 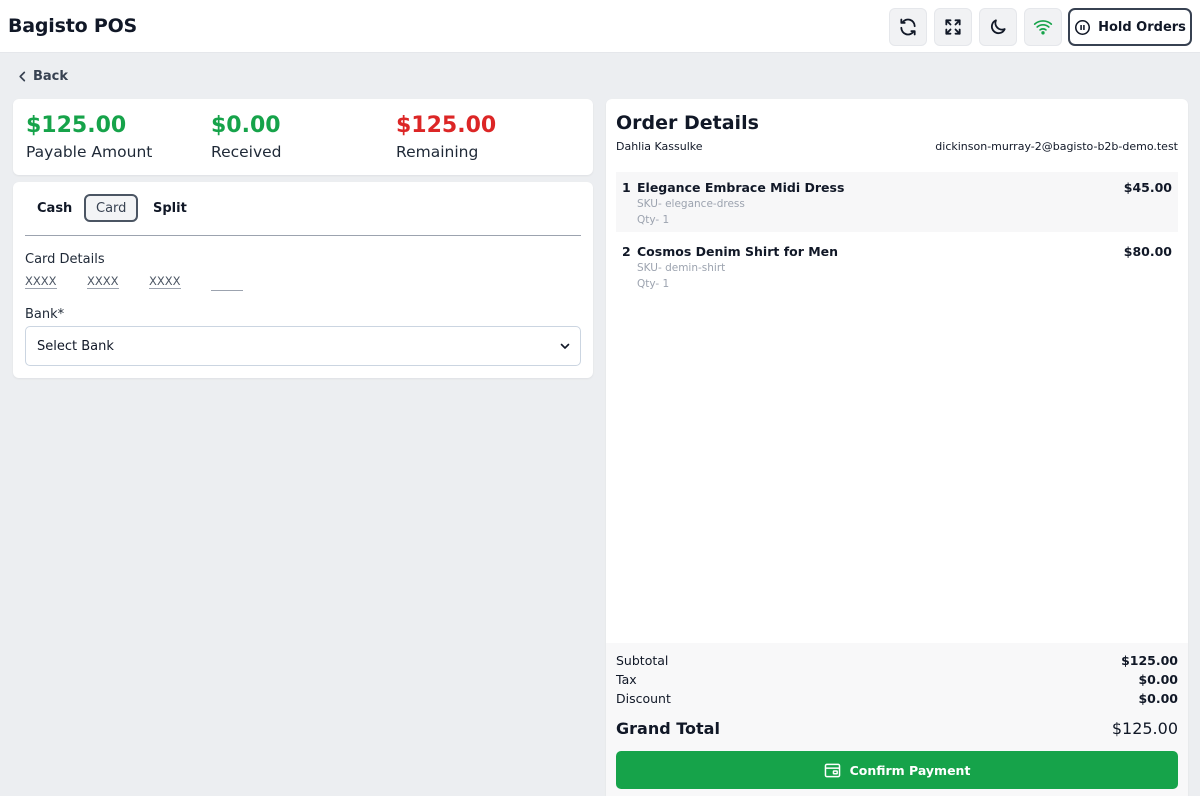 I want to click on fullscreen-button, so click(x=953, y=27).